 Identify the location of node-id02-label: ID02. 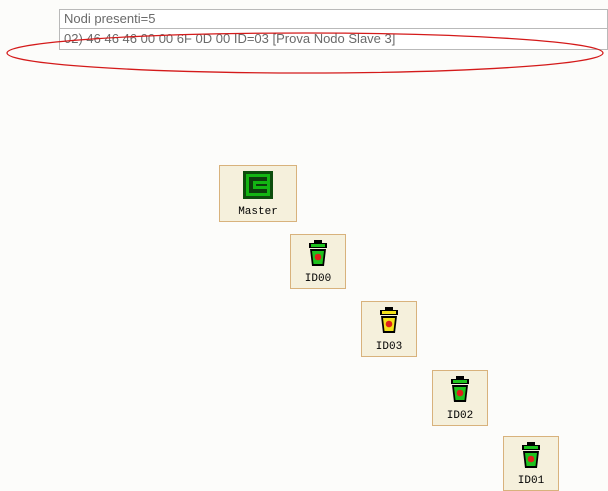
(460, 416).